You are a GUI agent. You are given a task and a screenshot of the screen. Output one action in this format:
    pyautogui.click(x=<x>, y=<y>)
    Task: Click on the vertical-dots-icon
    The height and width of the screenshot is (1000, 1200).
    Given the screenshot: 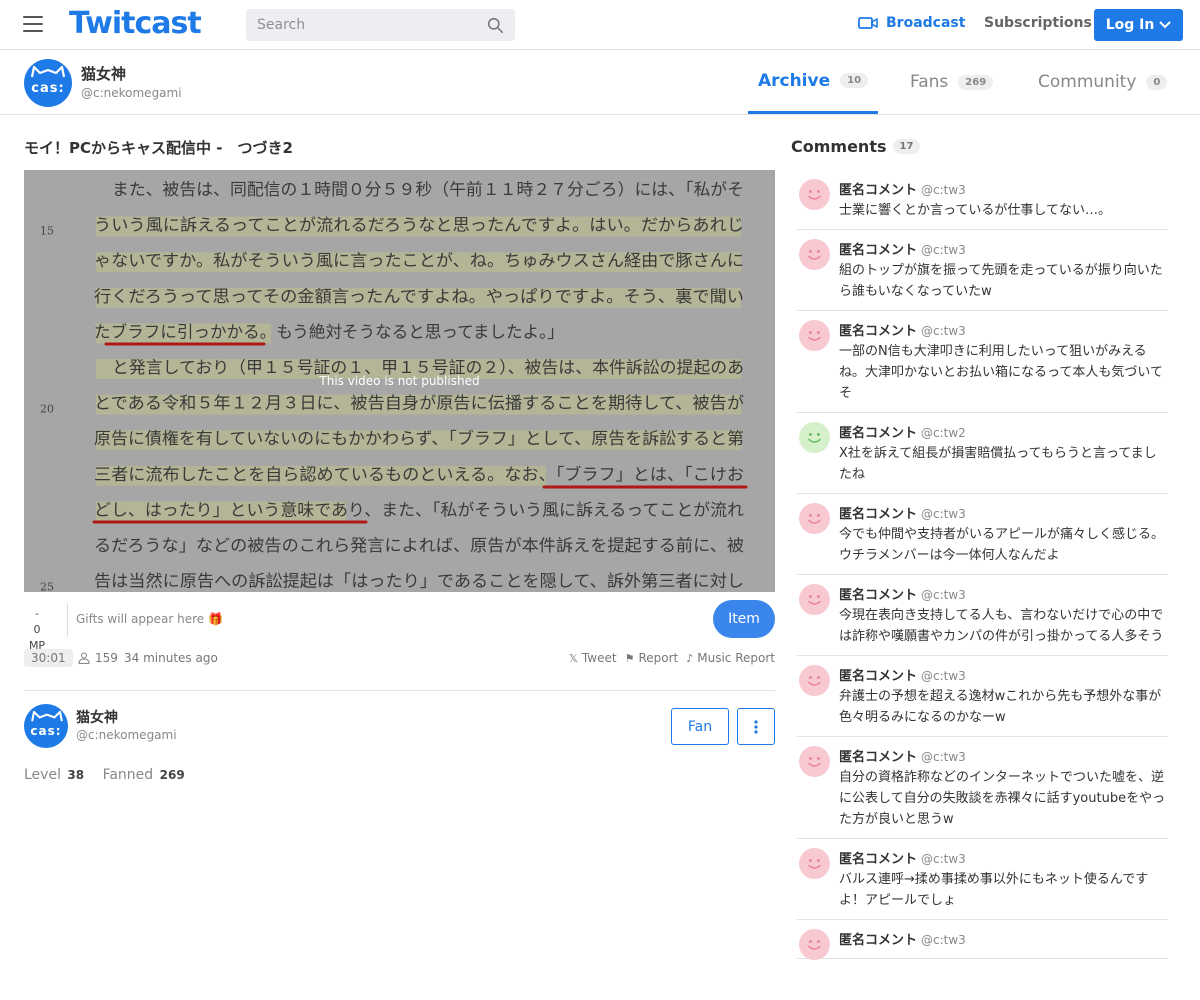 What is the action you would take?
    pyautogui.click(x=756, y=726)
    